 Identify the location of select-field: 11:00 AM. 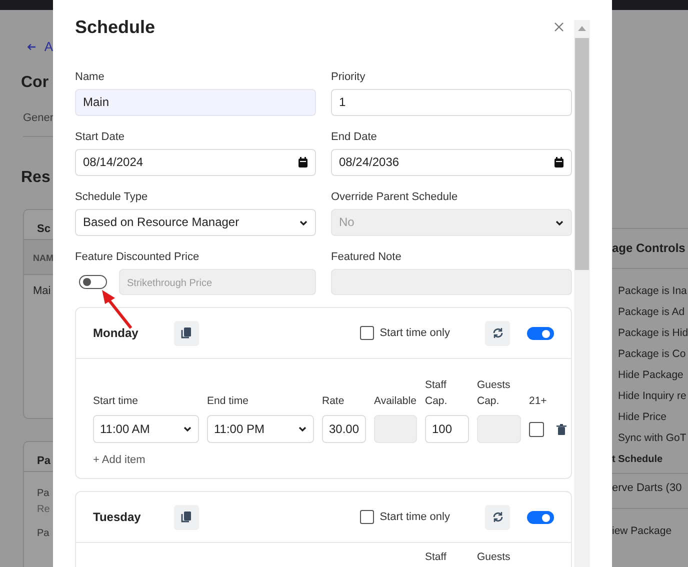
(146, 429).